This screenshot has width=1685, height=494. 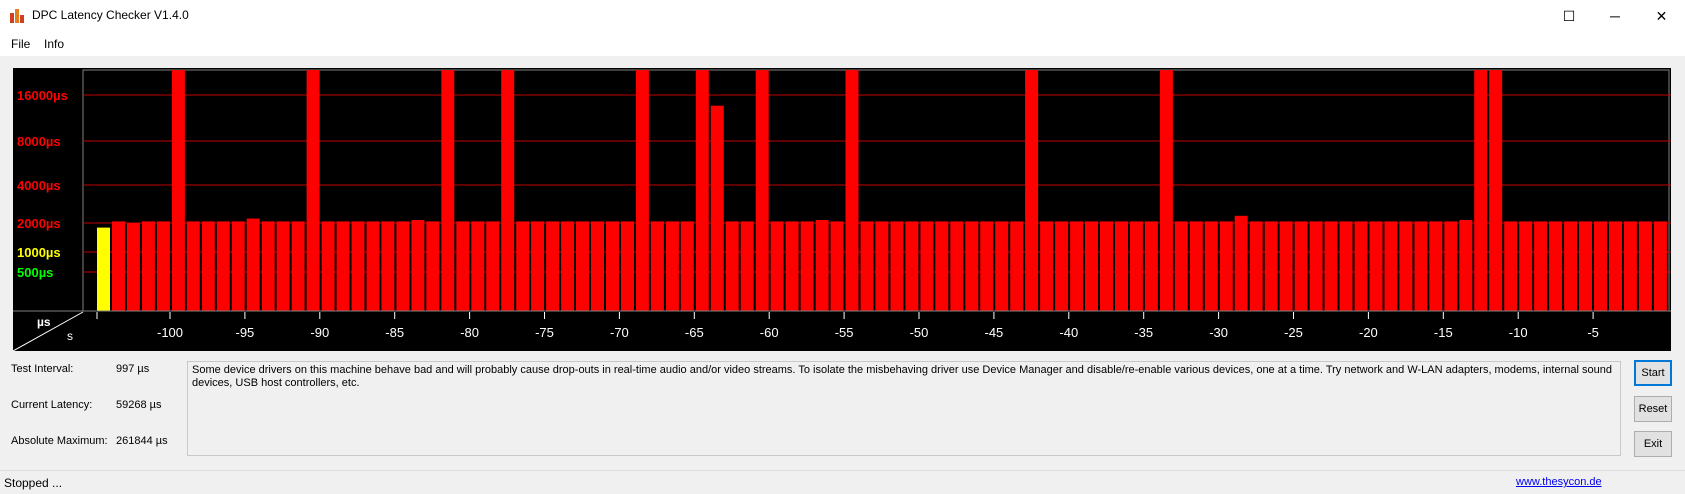 I want to click on website-link: www.thesycon.de, so click(x=1559, y=482).